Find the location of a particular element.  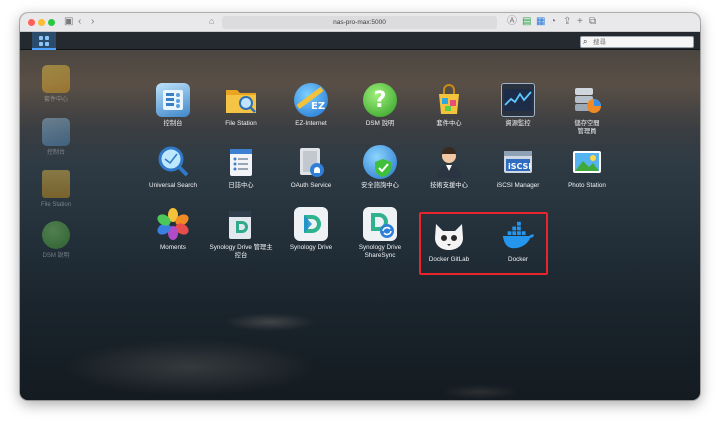

oauth-lock-icon is located at coordinates (311, 162).